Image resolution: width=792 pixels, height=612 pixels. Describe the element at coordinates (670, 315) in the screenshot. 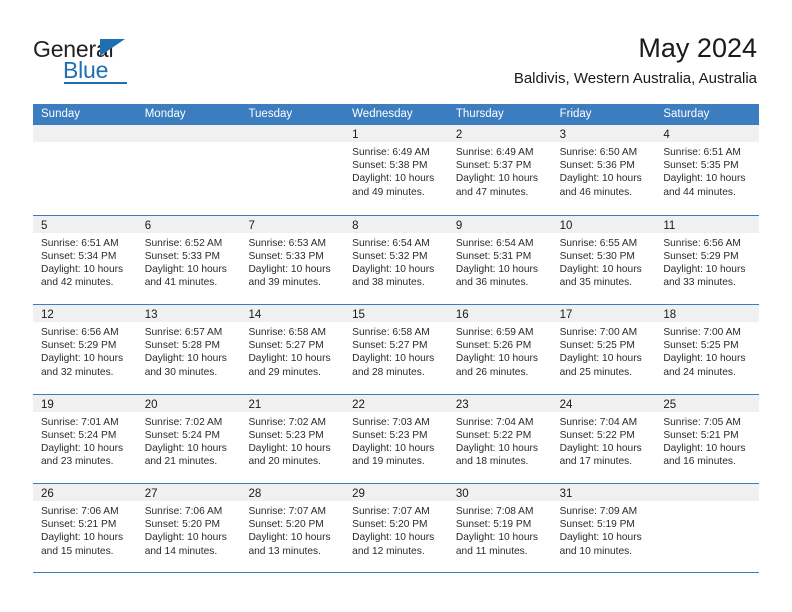

I see `day-number: 18` at that location.